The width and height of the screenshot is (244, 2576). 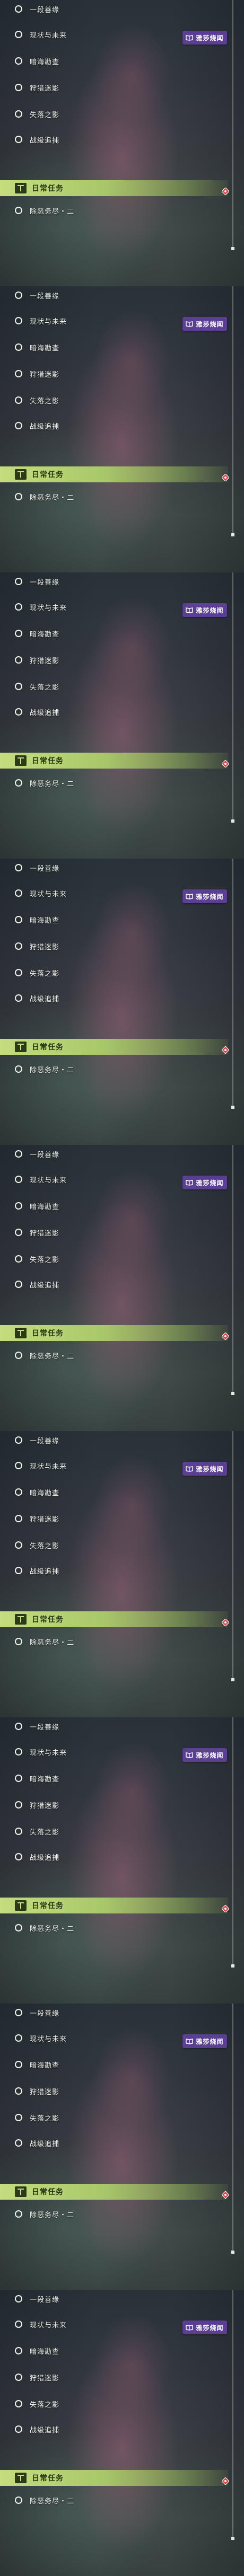 I want to click on daily-quest-title: 日常任务, so click(x=48, y=1047).